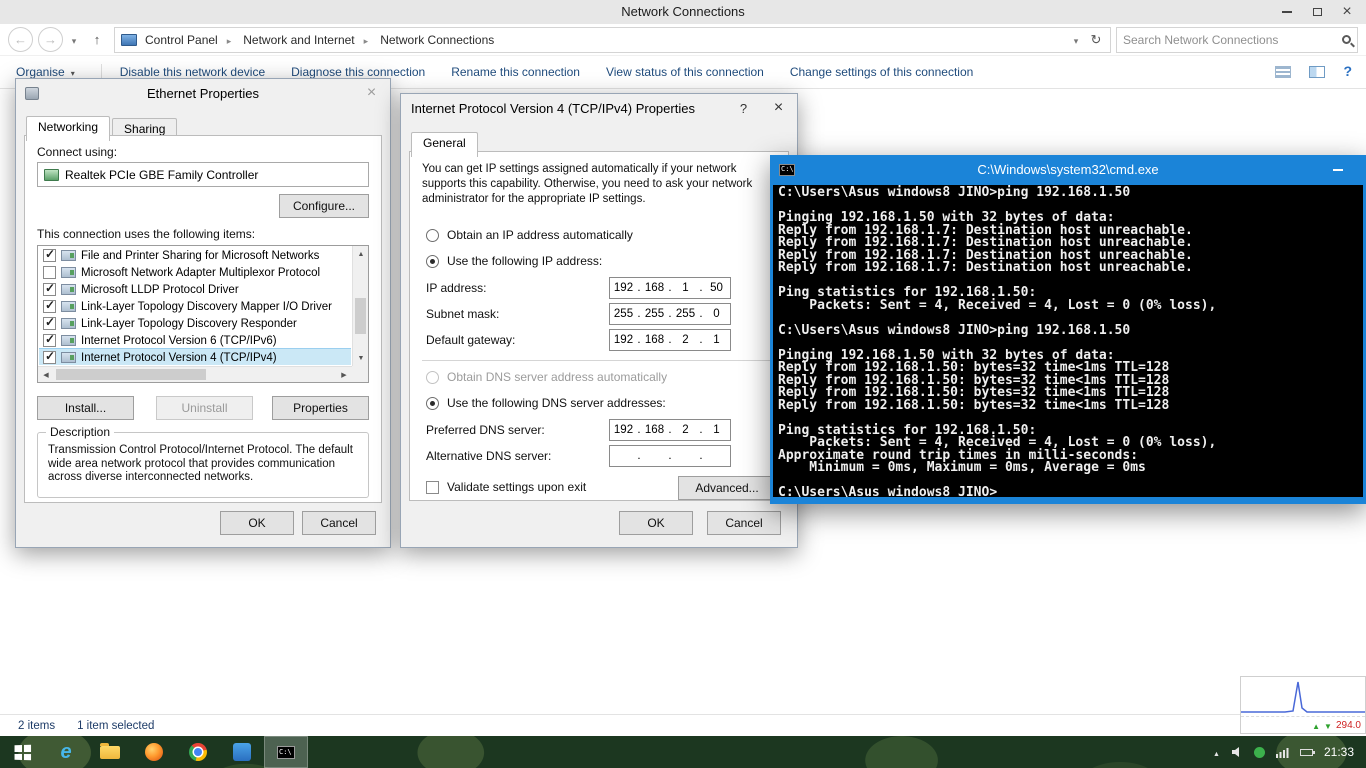 The height and width of the screenshot is (768, 1366). What do you see at coordinates (192, 72) in the screenshot?
I see `toolbar-disable-device: Disable this network device` at bounding box center [192, 72].